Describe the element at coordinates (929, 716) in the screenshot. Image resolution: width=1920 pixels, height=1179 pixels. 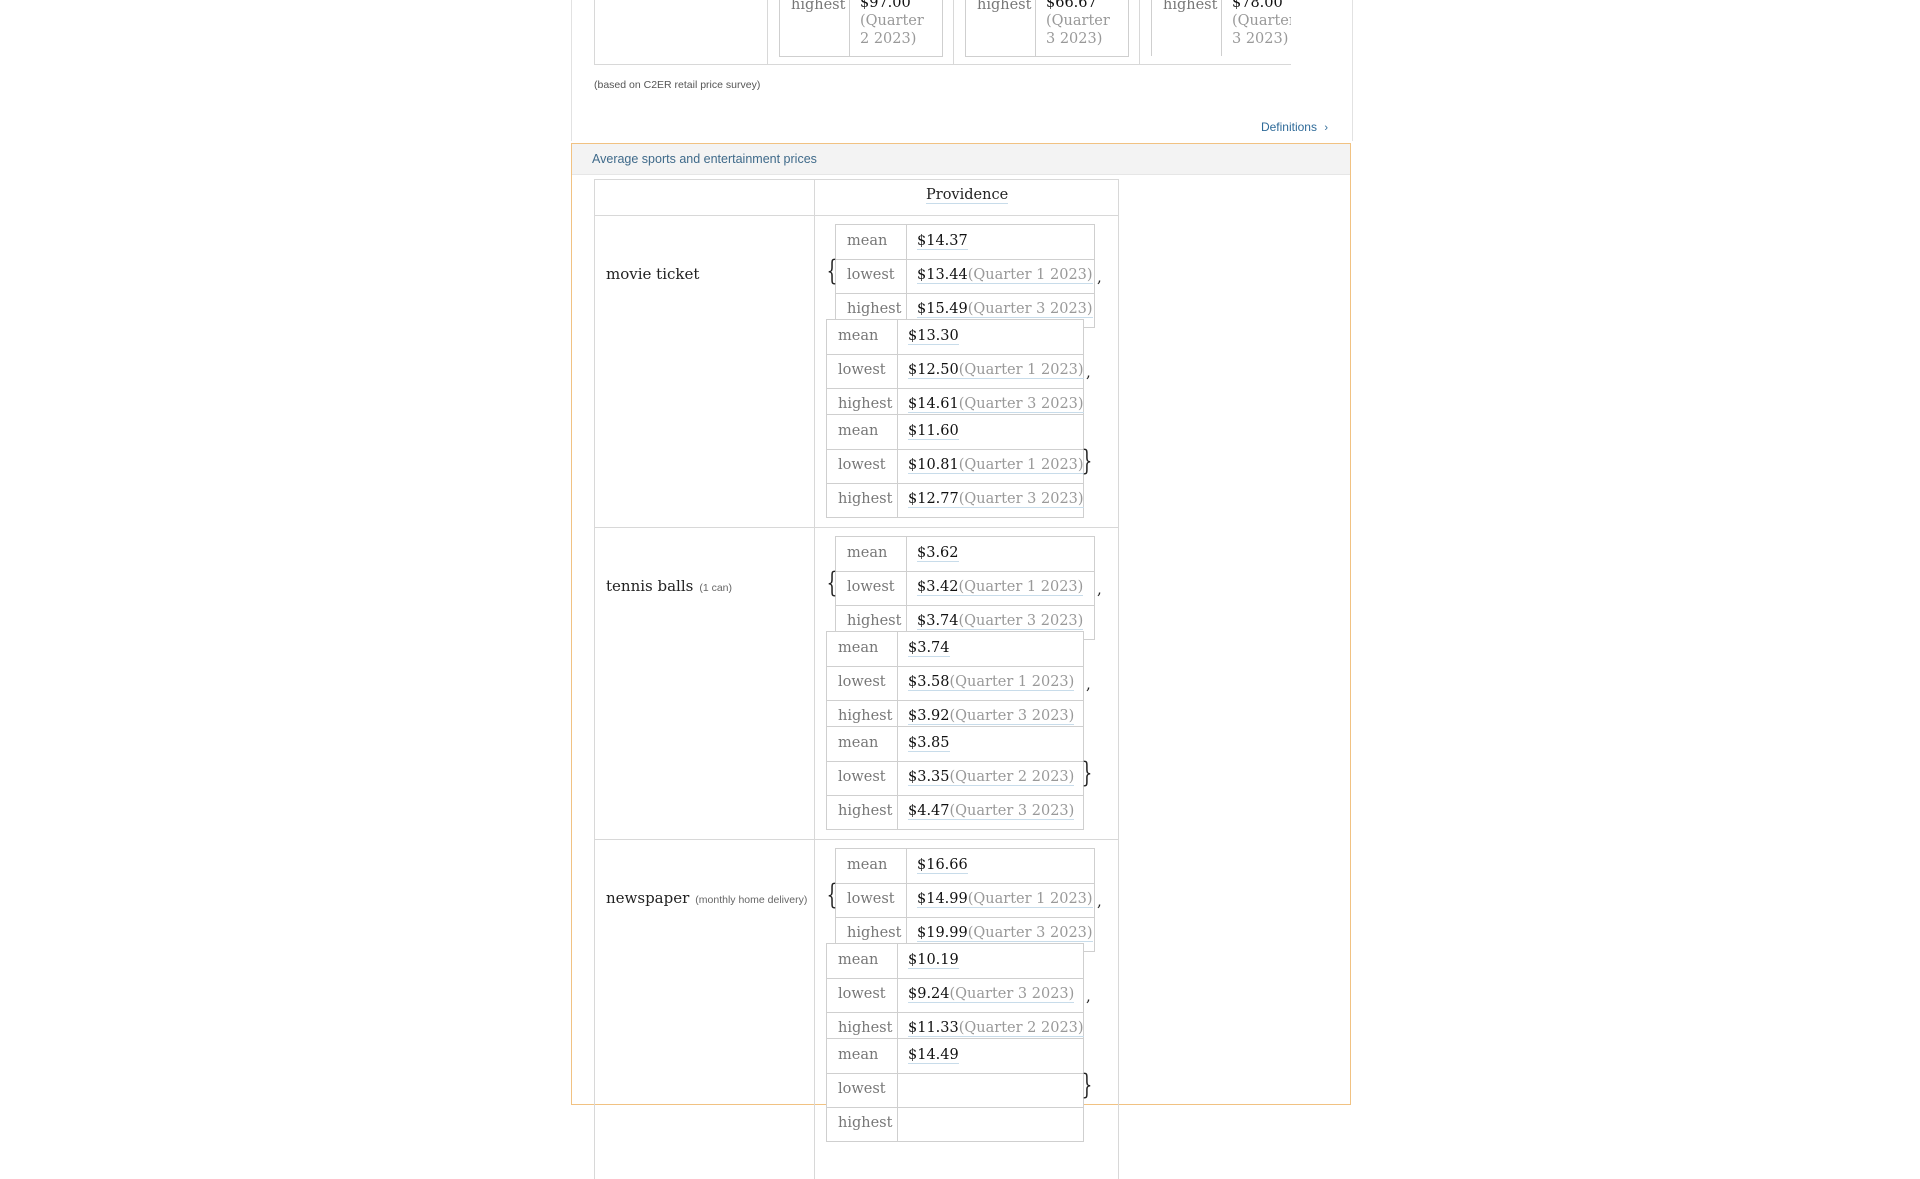
I see `price-value: $3.92` at that location.